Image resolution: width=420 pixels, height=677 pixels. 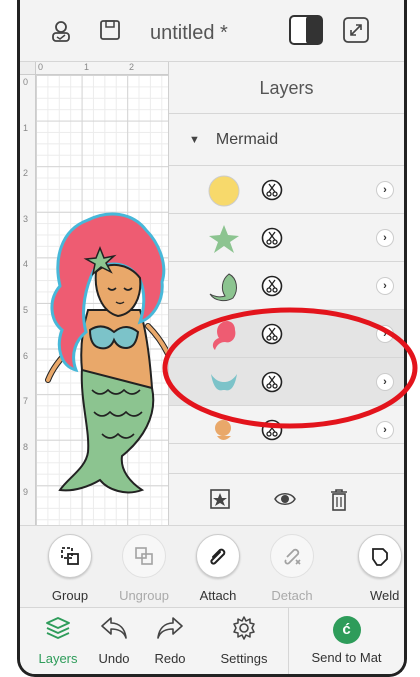 What do you see at coordinates (26, 401) in the screenshot?
I see `ruler-left-tick: 7` at bounding box center [26, 401].